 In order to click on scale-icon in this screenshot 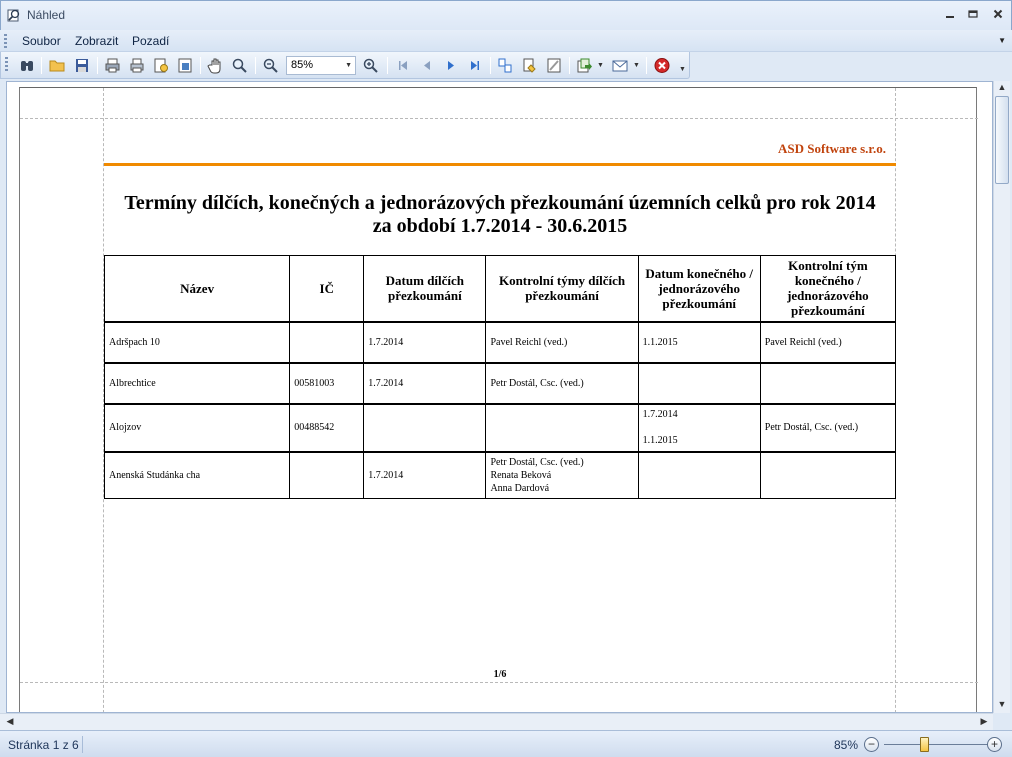, I will do `click(185, 65)`.